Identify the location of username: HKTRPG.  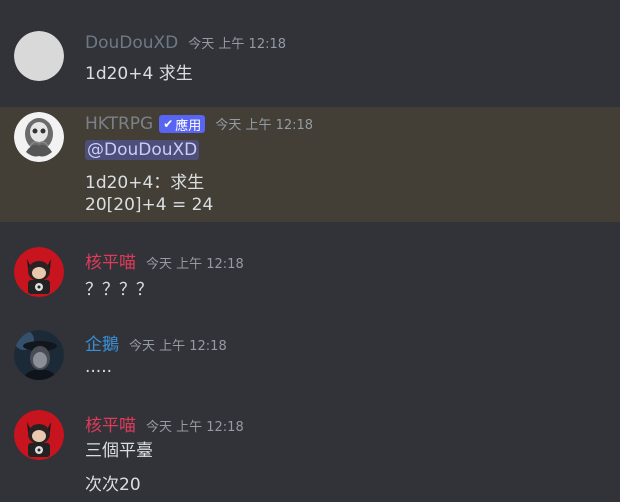
(119, 124).